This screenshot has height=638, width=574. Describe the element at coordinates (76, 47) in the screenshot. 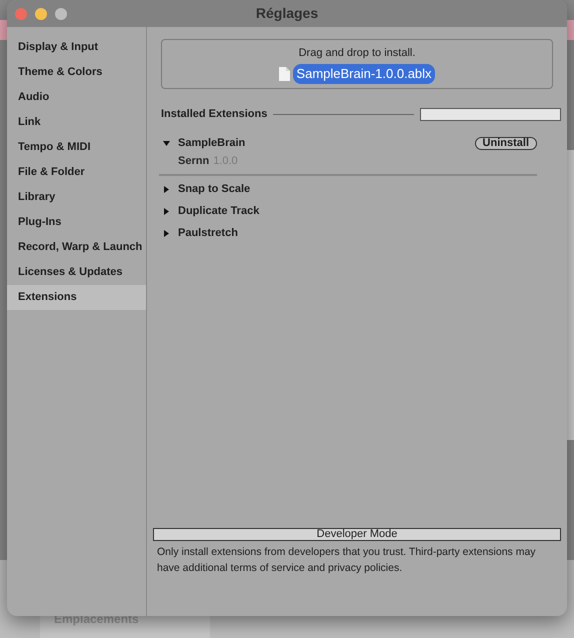

I see `sidebar-item: Display & Input` at that location.